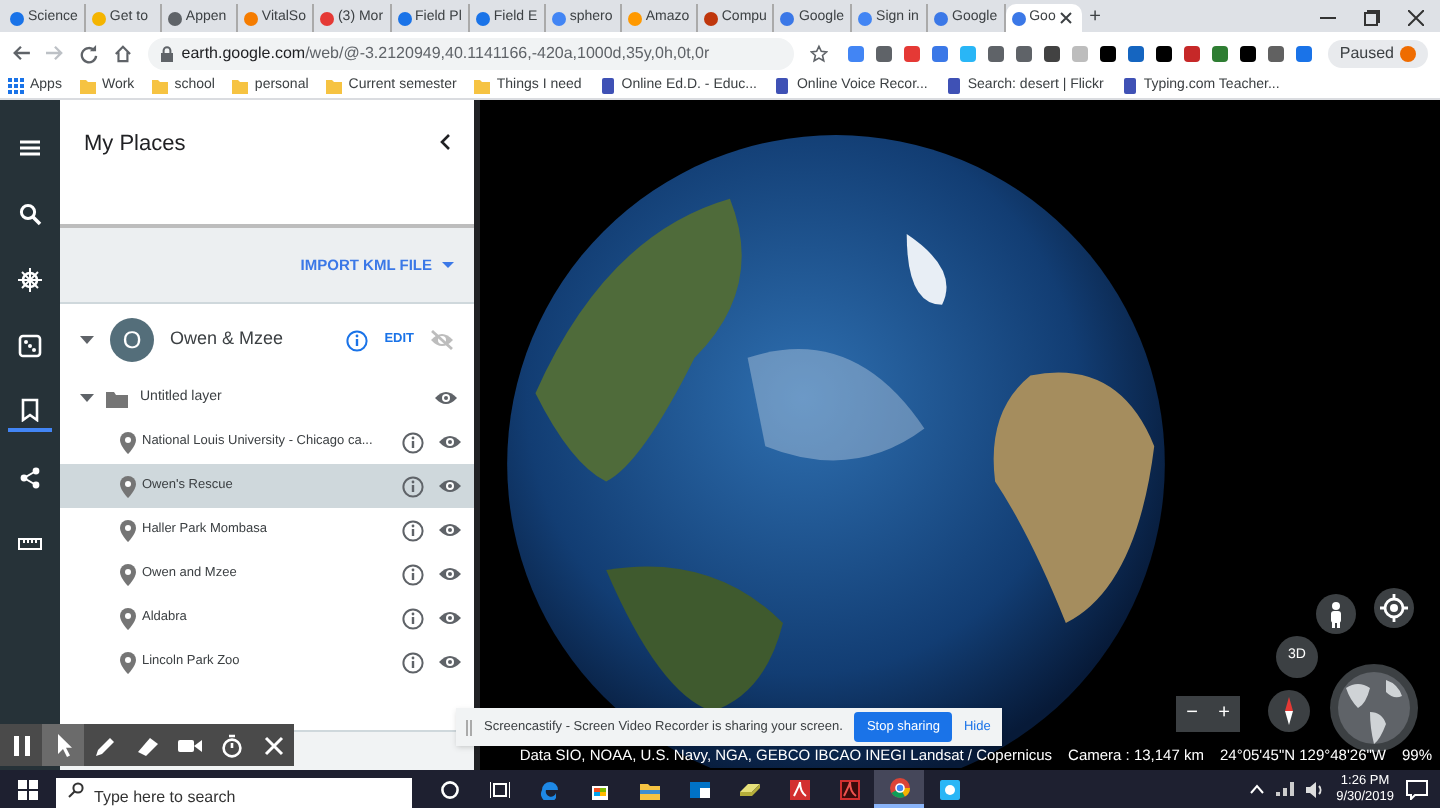  What do you see at coordinates (469, 727) in the screenshot?
I see `drag-handle-icon` at bounding box center [469, 727].